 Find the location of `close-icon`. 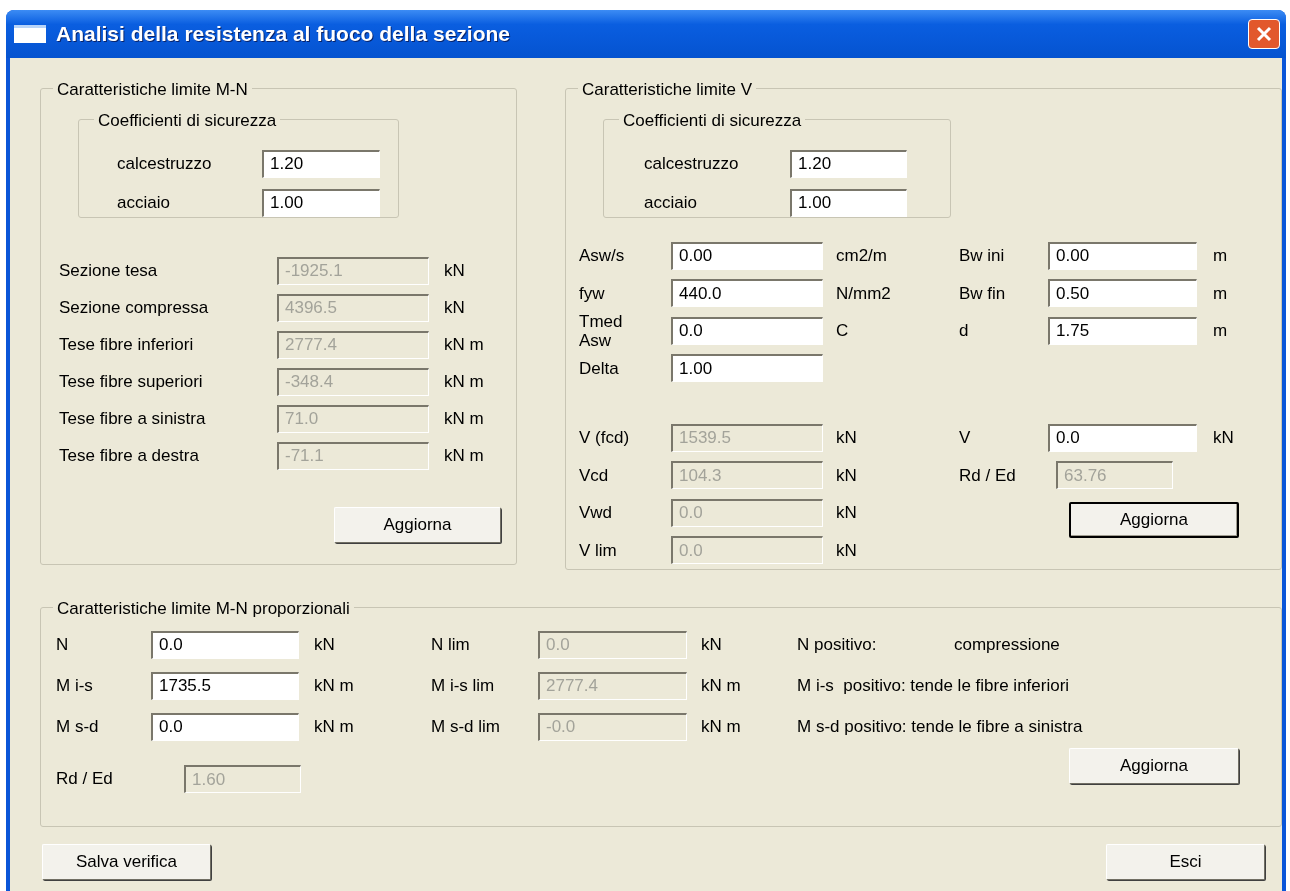

close-icon is located at coordinates (1264, 34).